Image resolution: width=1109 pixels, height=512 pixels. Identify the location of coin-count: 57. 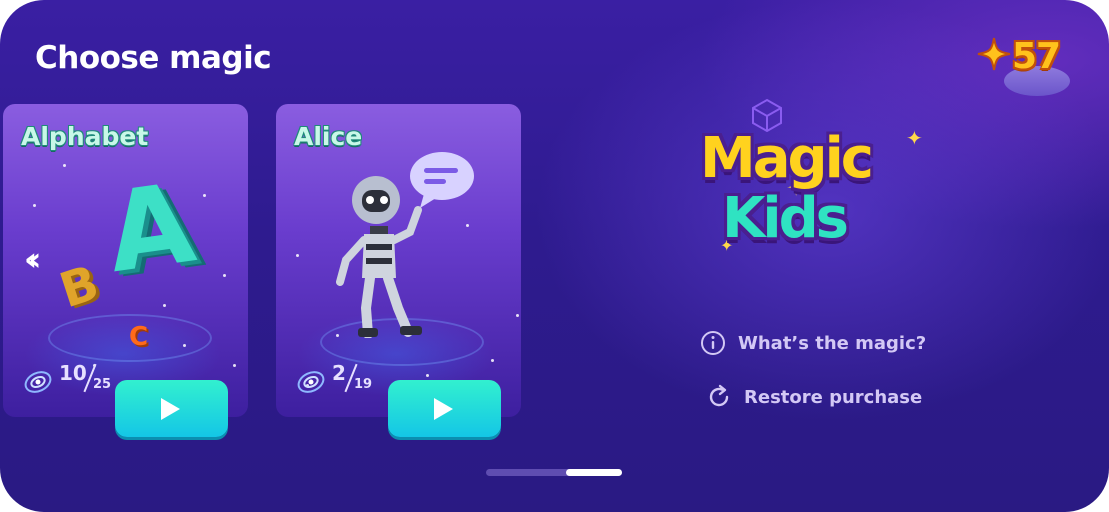
(1036, 56).